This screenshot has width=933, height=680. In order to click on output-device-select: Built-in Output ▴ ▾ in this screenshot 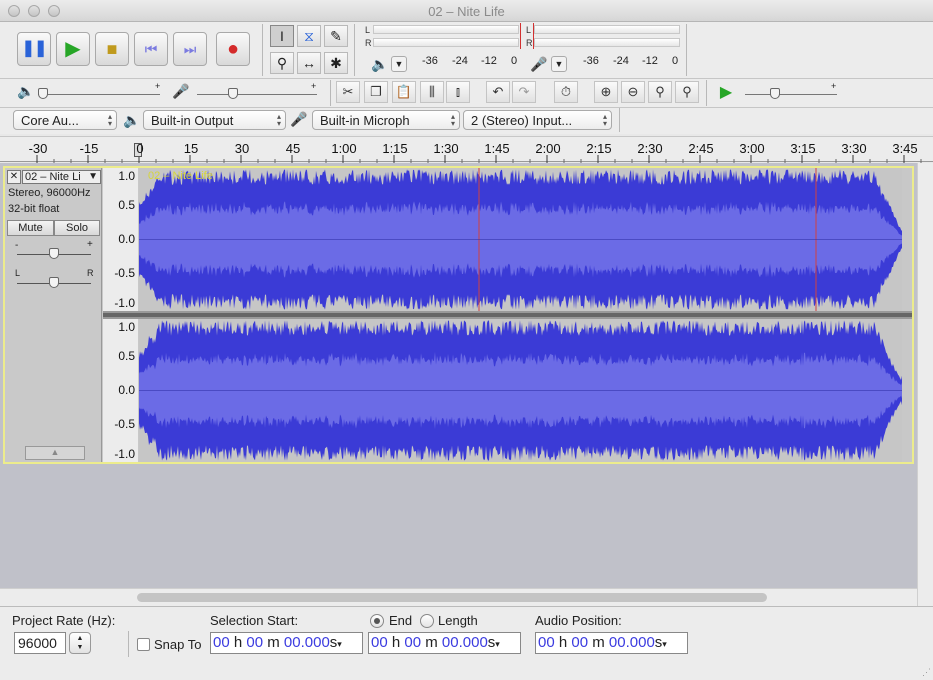, I will do `click(214, 120)`.